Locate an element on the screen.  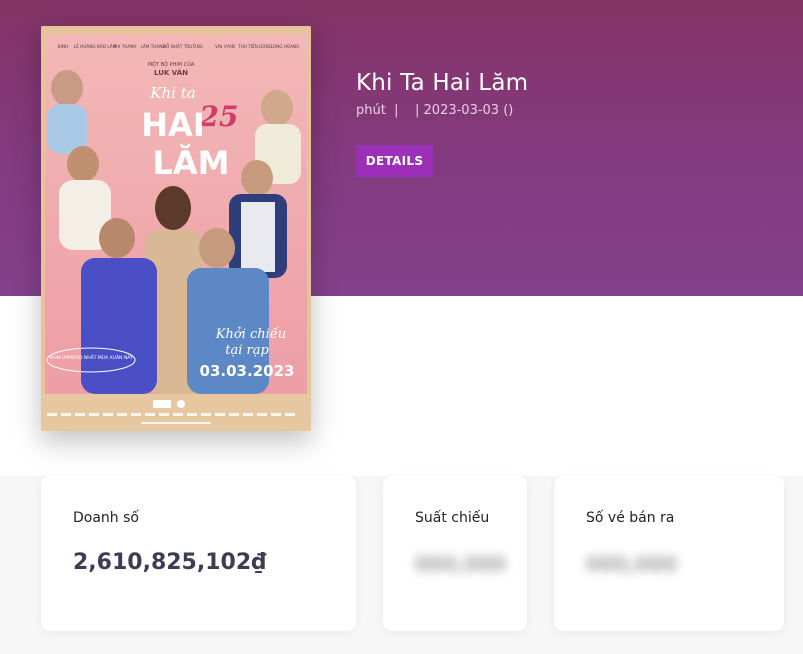
poster-cast-name: THÚ TIẾN DŨNG is located at coordinates (254, 46).